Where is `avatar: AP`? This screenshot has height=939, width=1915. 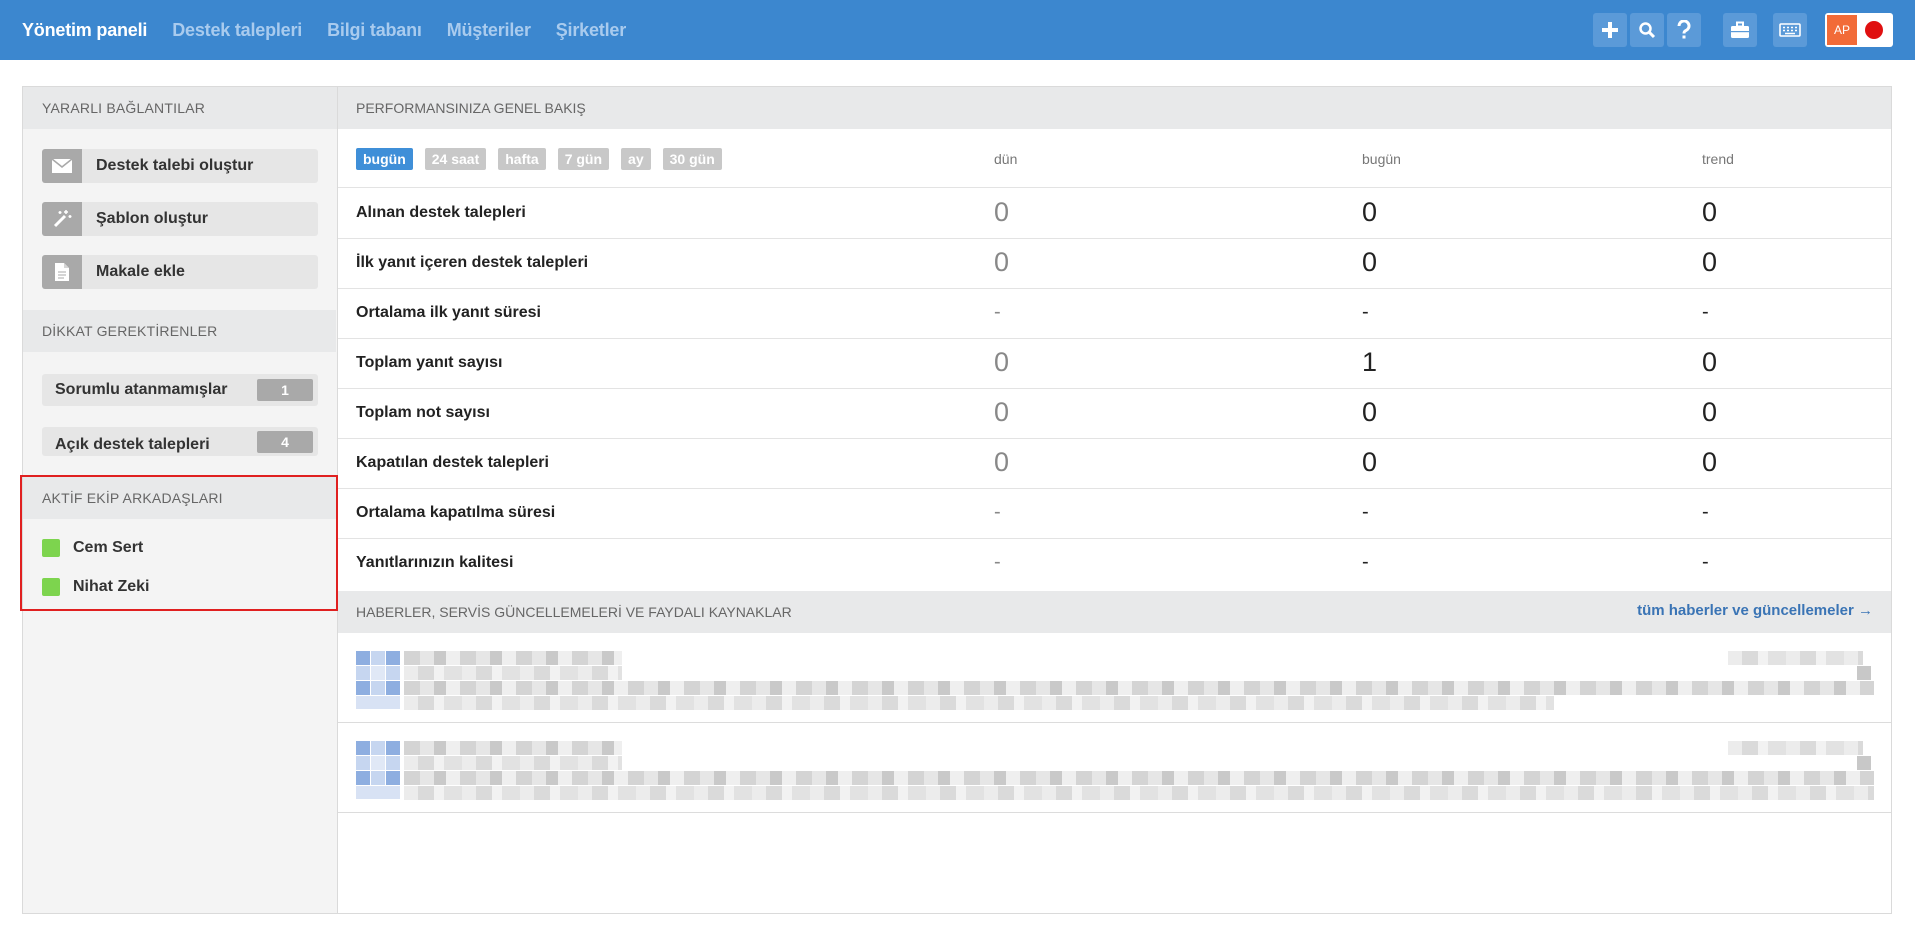
avatar: AP is located at coordinates (1842, 30).